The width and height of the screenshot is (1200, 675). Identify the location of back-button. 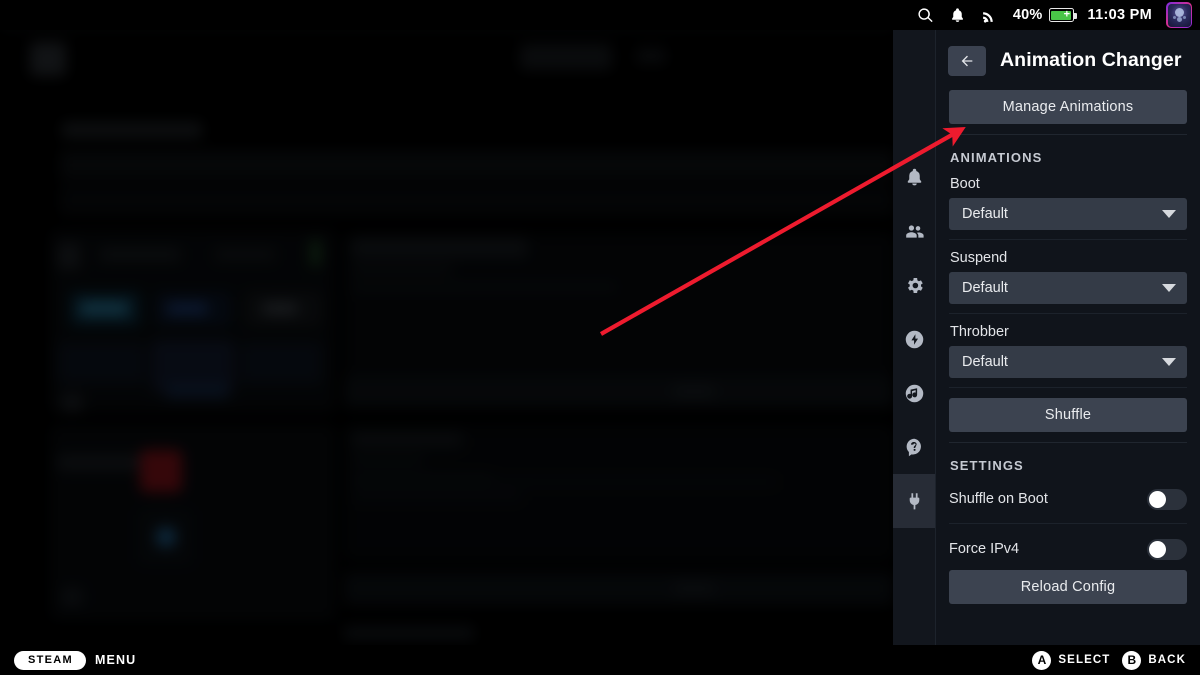
(967, 61).